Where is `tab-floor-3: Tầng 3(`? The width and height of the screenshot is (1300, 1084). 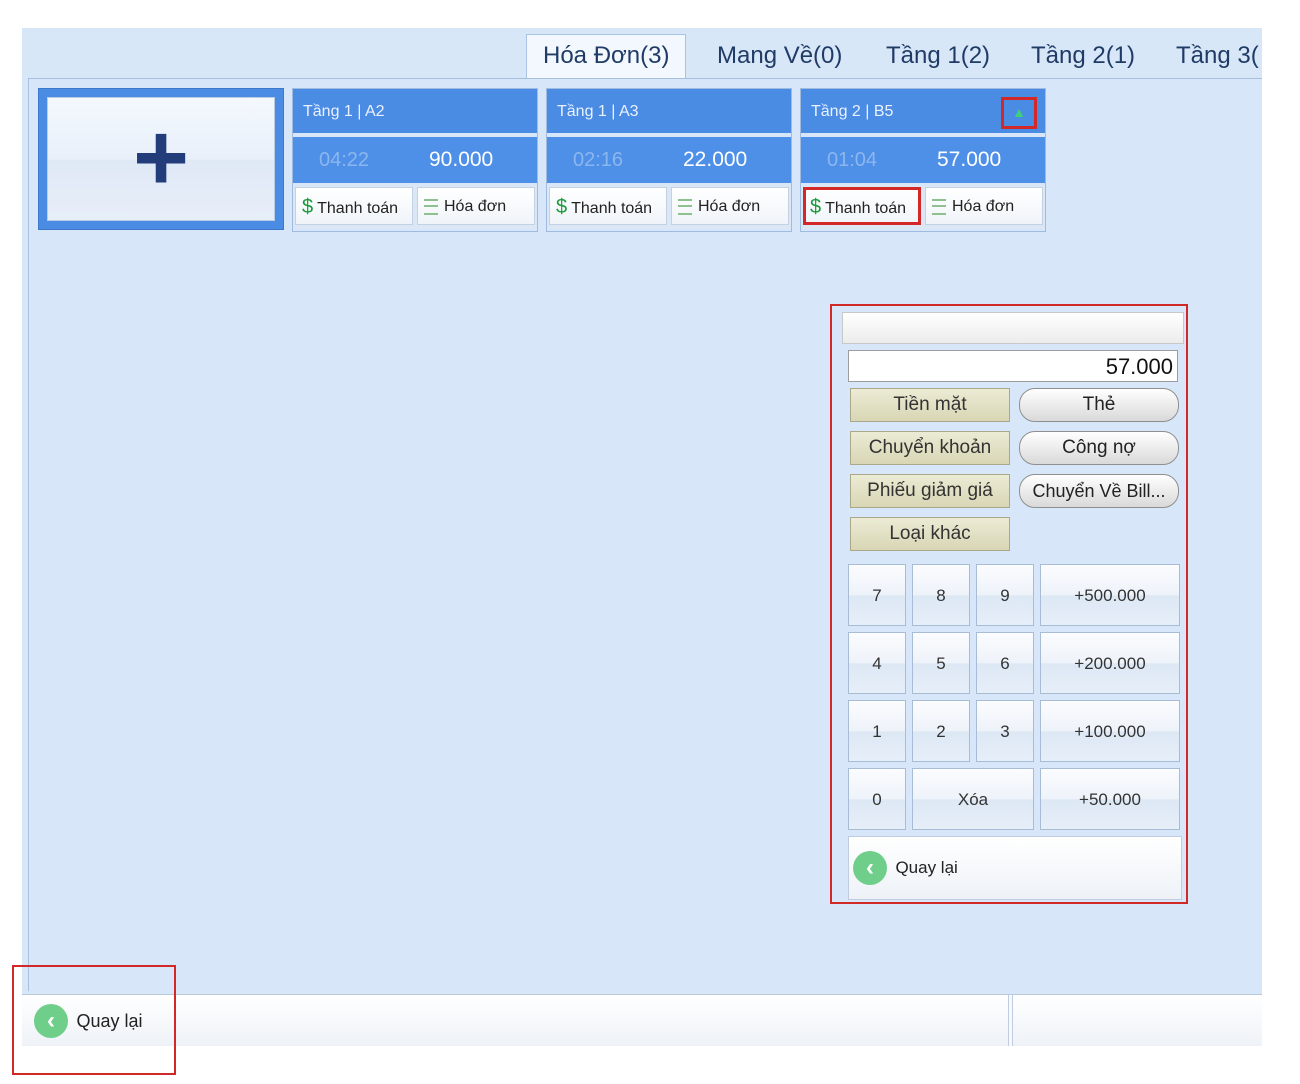
tab-floor-3: Tầng 3( is located at coordinates (1217, 56).